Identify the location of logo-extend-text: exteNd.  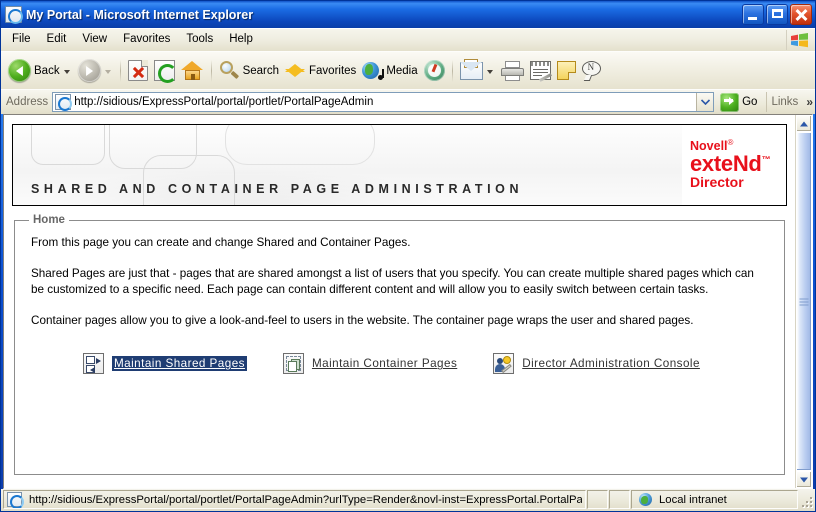
(726, 164).